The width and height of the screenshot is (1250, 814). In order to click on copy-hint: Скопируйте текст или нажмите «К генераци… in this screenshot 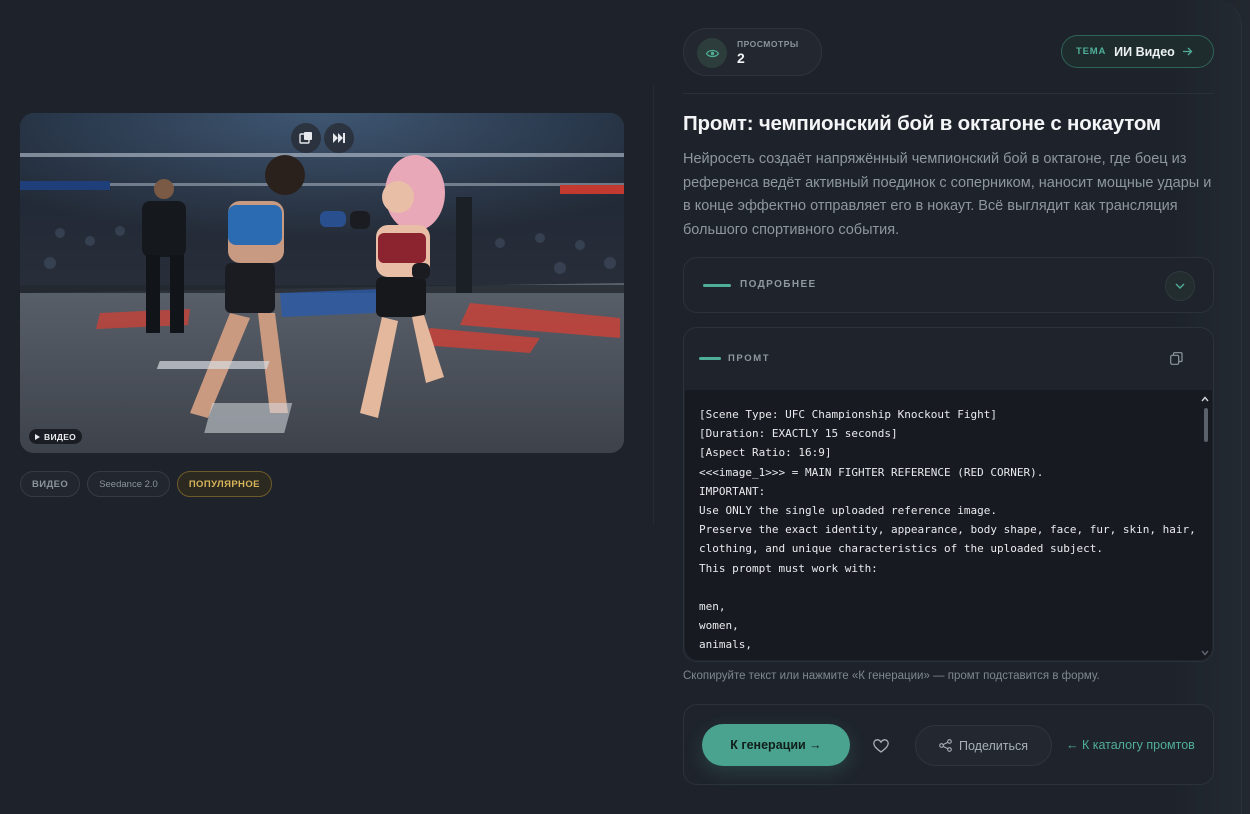, I will do `click(891, 676)`.